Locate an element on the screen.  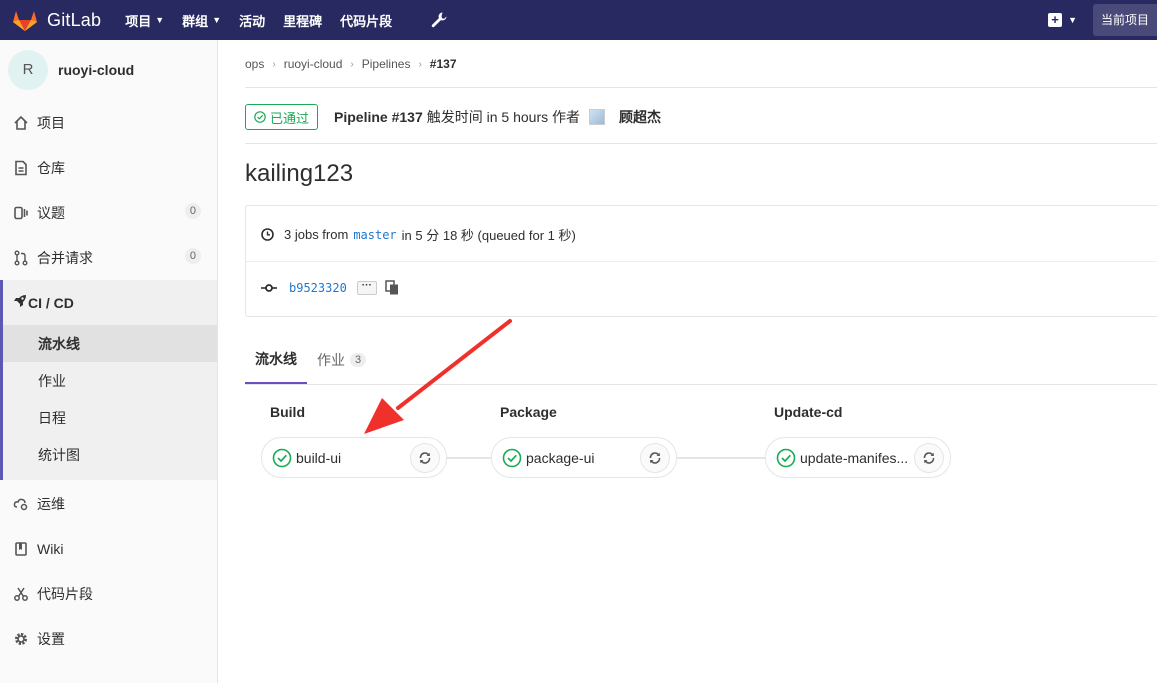
branch-link: master is located at coordinates (374, 235).